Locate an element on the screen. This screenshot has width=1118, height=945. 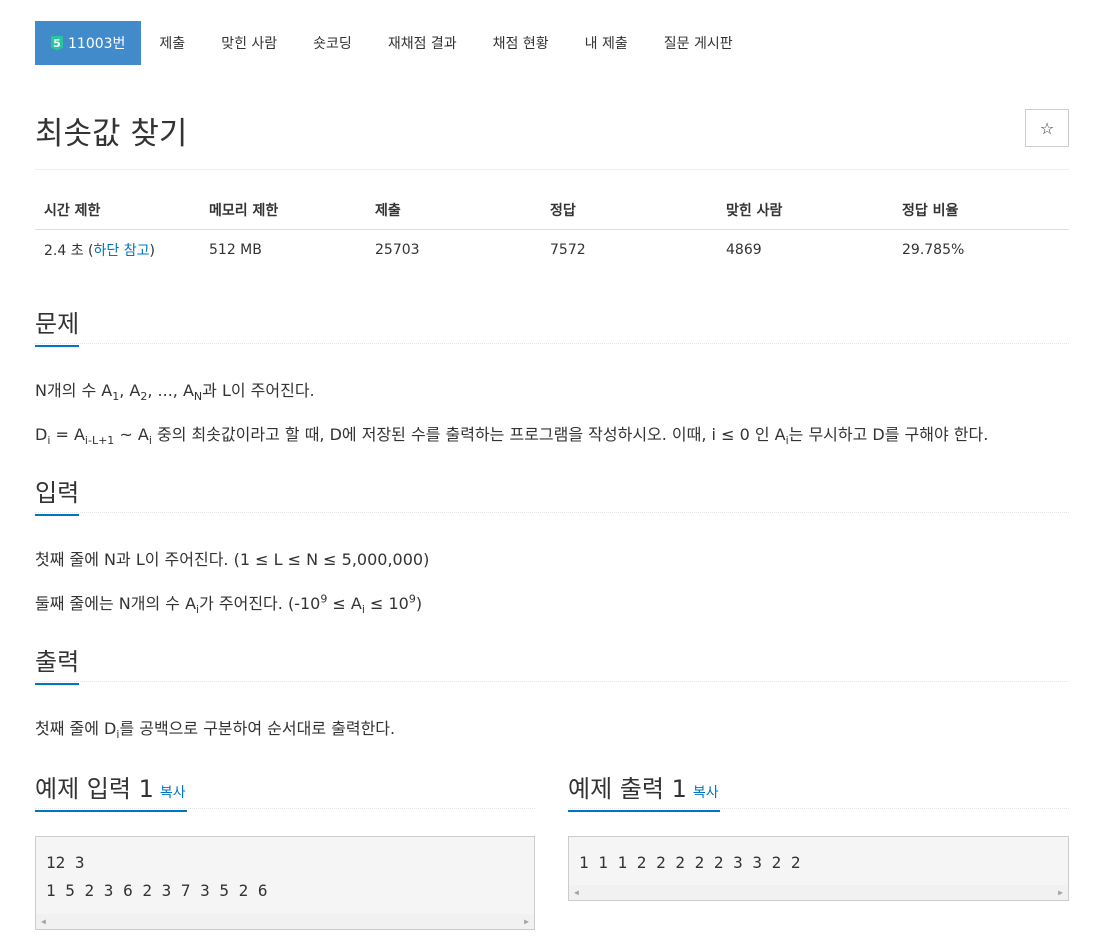
output-heading: 출력 is located at coordinates (57, 663).